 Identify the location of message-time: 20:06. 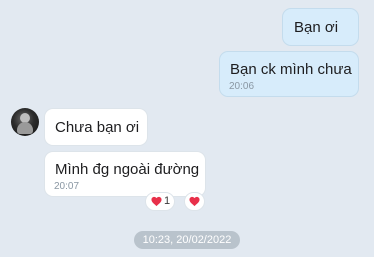
(242, 86).